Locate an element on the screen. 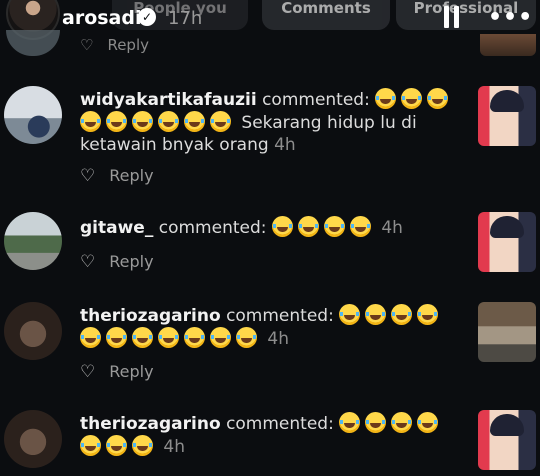  pause-icon is located at coordinates (452, 17).